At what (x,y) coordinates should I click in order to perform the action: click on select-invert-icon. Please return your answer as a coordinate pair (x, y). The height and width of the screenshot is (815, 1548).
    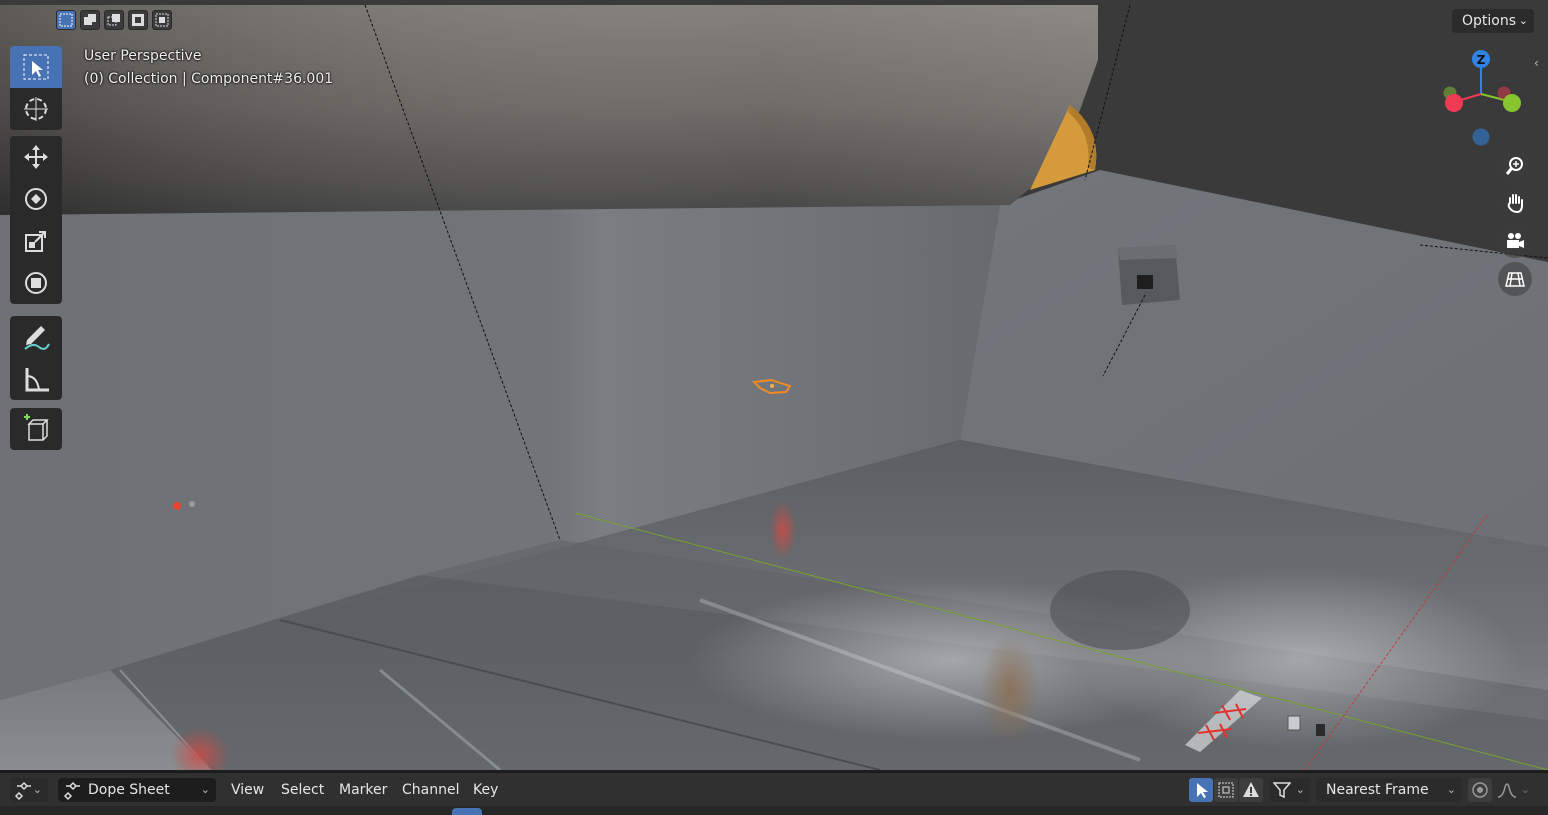
    Looking at the image, I should click on (138, 20).